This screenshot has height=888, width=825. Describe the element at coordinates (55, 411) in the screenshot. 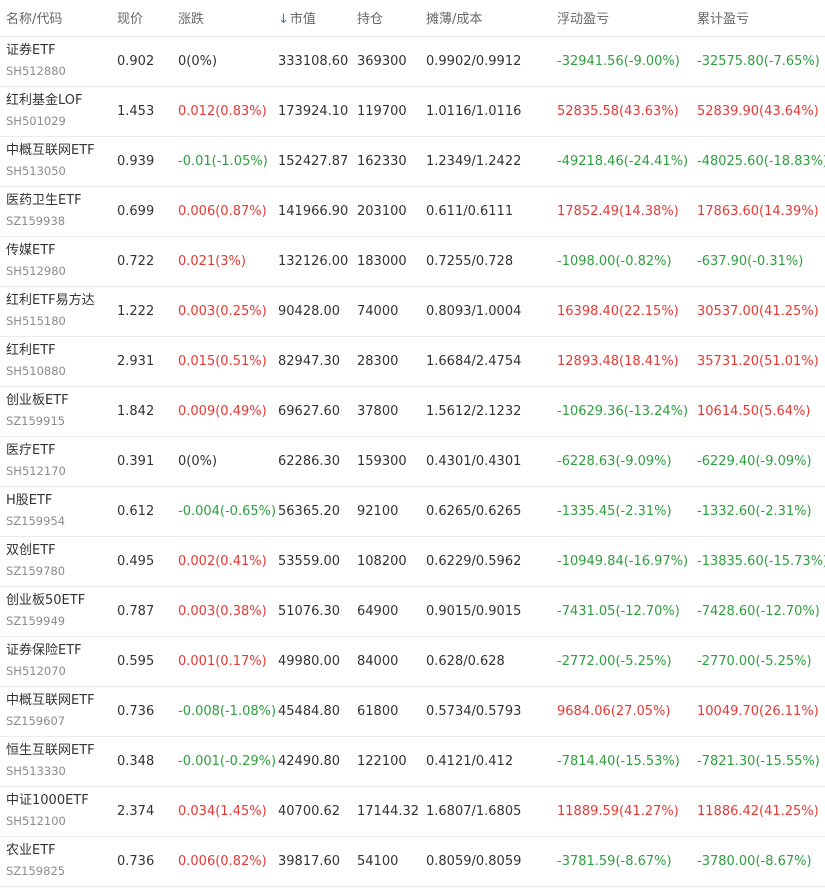

I see `fund-name-cell: 创业板ETF SZ159915` at that location.